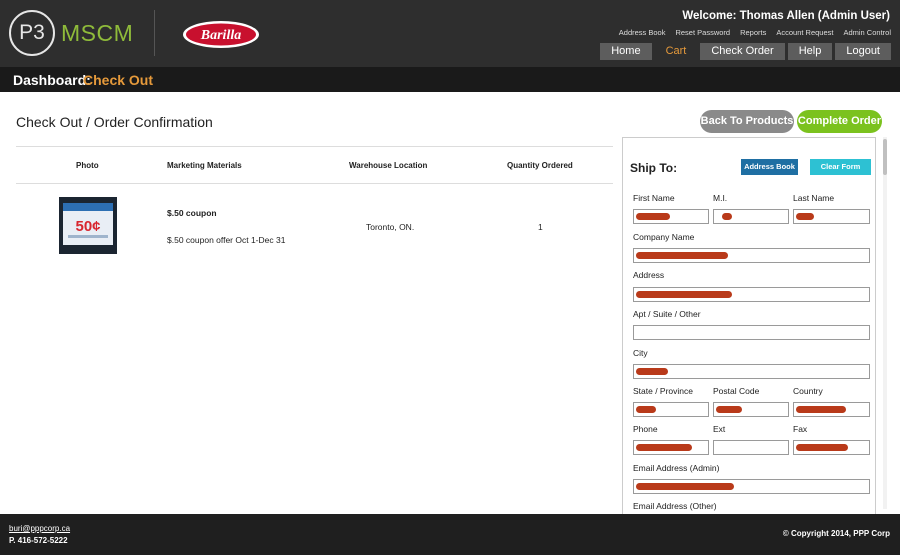 This screenshot has width=900, height=555. What do you see at coordinates (226, 240) in the screenshot?
I see `item-description: $.50 coupon offer Oct 1-Dec 31` at bounding box center [226, 240].